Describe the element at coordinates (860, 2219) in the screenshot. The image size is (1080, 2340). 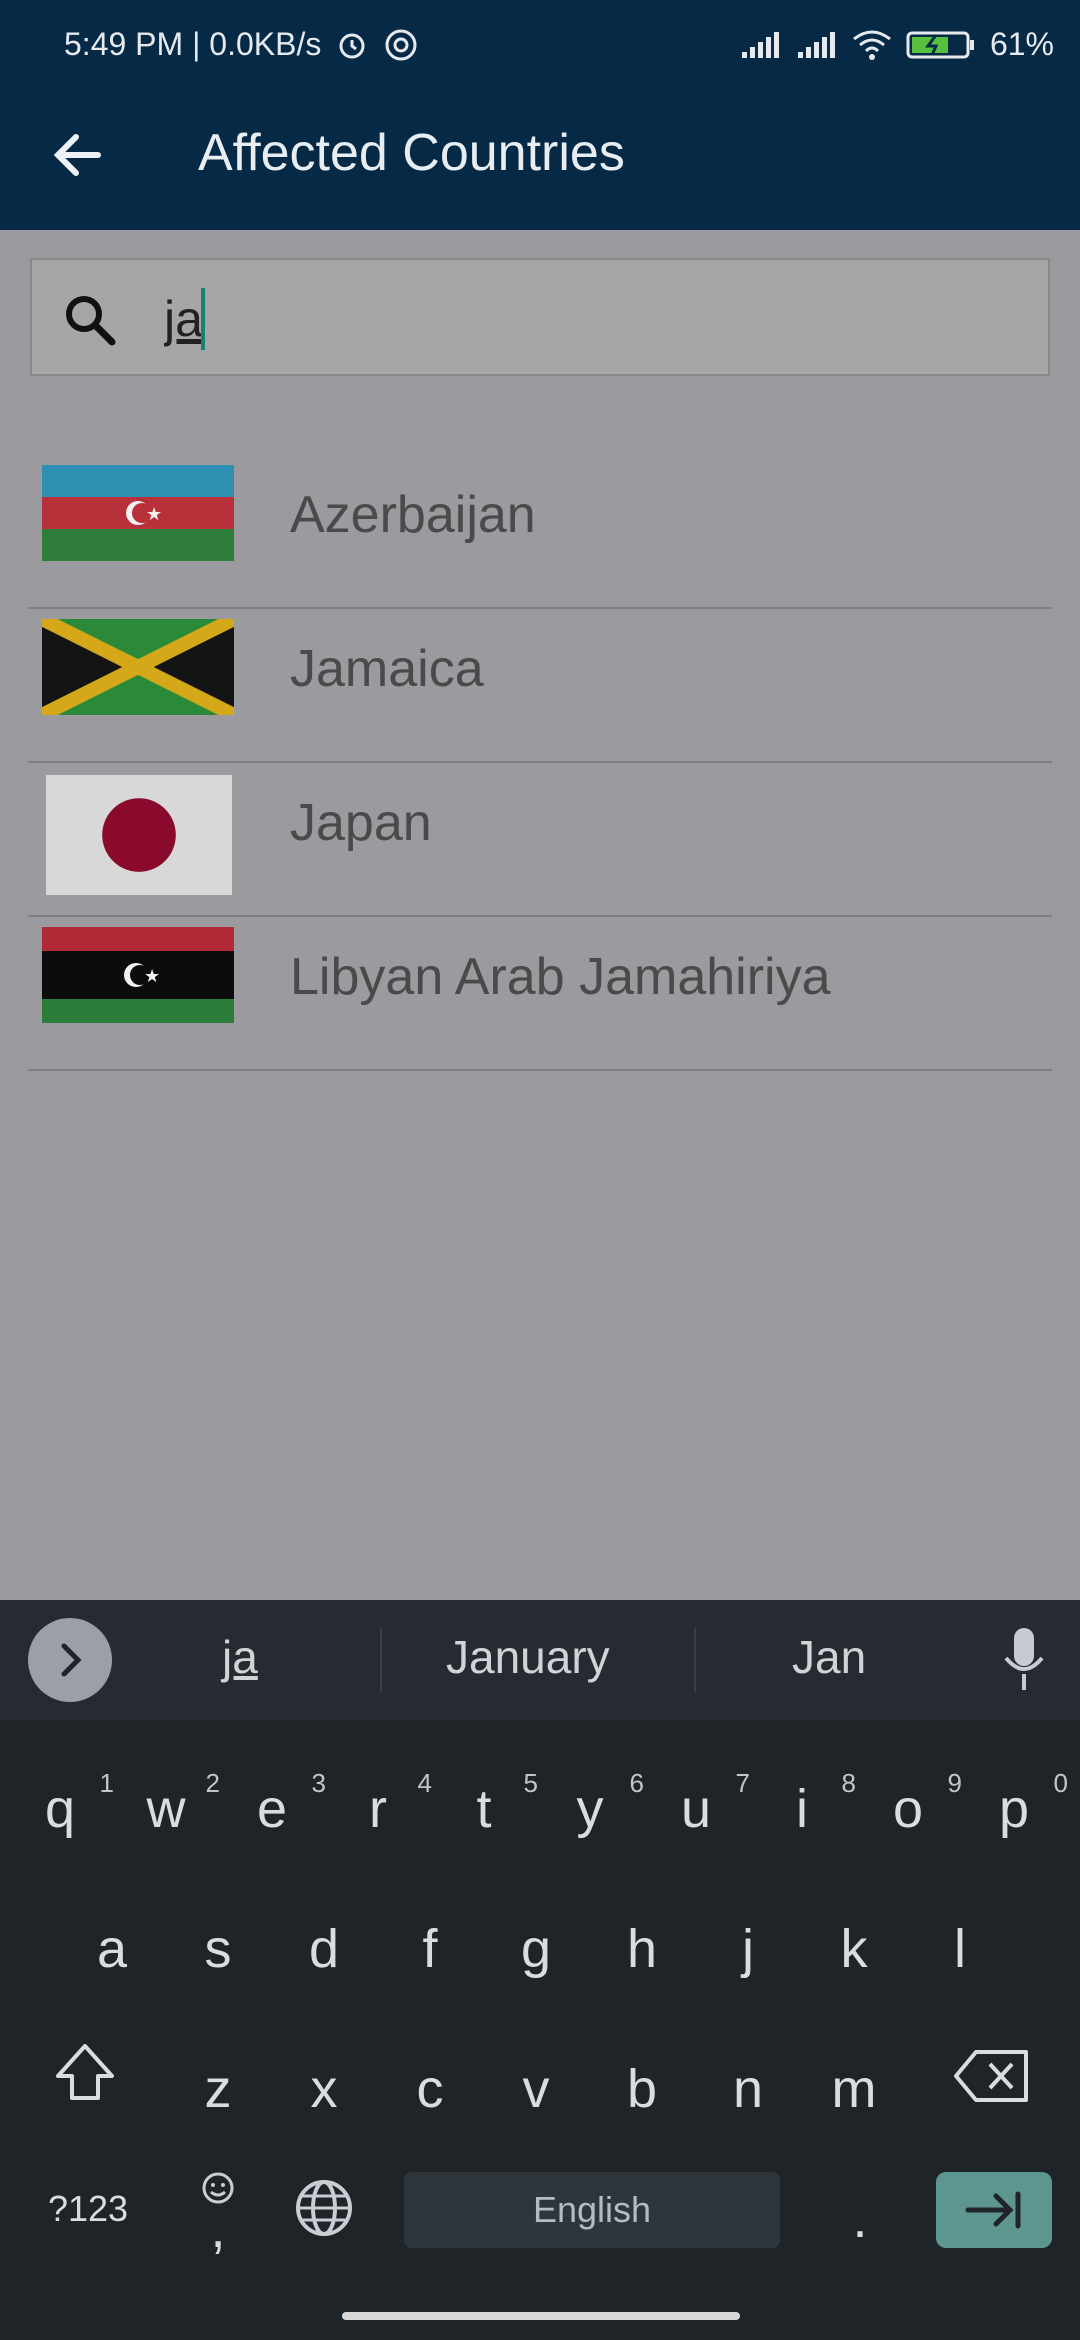
I see `period-key: .` at that location.